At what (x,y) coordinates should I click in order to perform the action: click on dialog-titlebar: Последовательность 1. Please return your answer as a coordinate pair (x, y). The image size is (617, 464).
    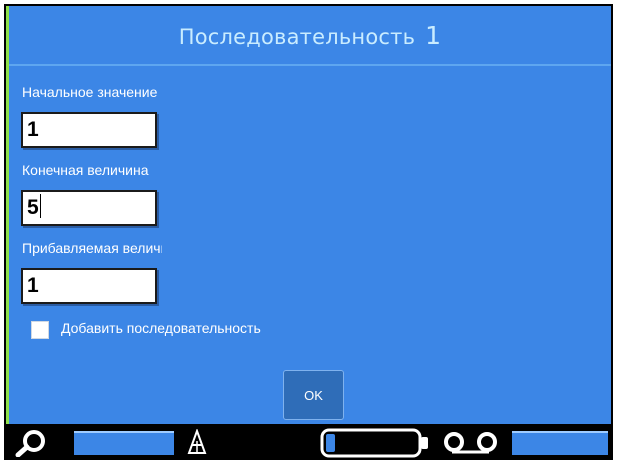
    Looking at the image, I should click on (310, 35).